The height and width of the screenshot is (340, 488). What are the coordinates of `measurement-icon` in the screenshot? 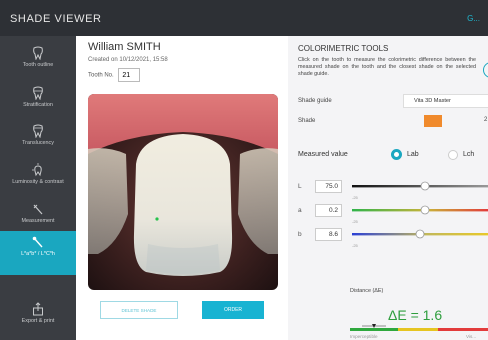 It's located at (38, 209).